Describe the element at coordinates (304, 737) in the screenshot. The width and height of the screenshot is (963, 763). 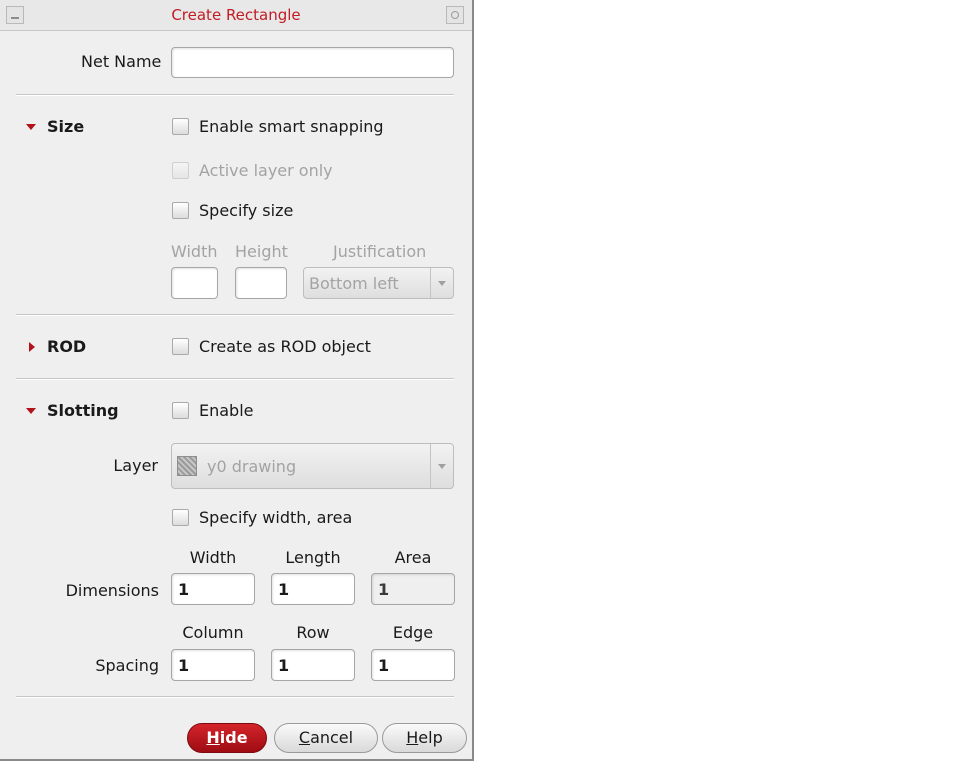
I see `cancel-mnemonic: C` at that location.